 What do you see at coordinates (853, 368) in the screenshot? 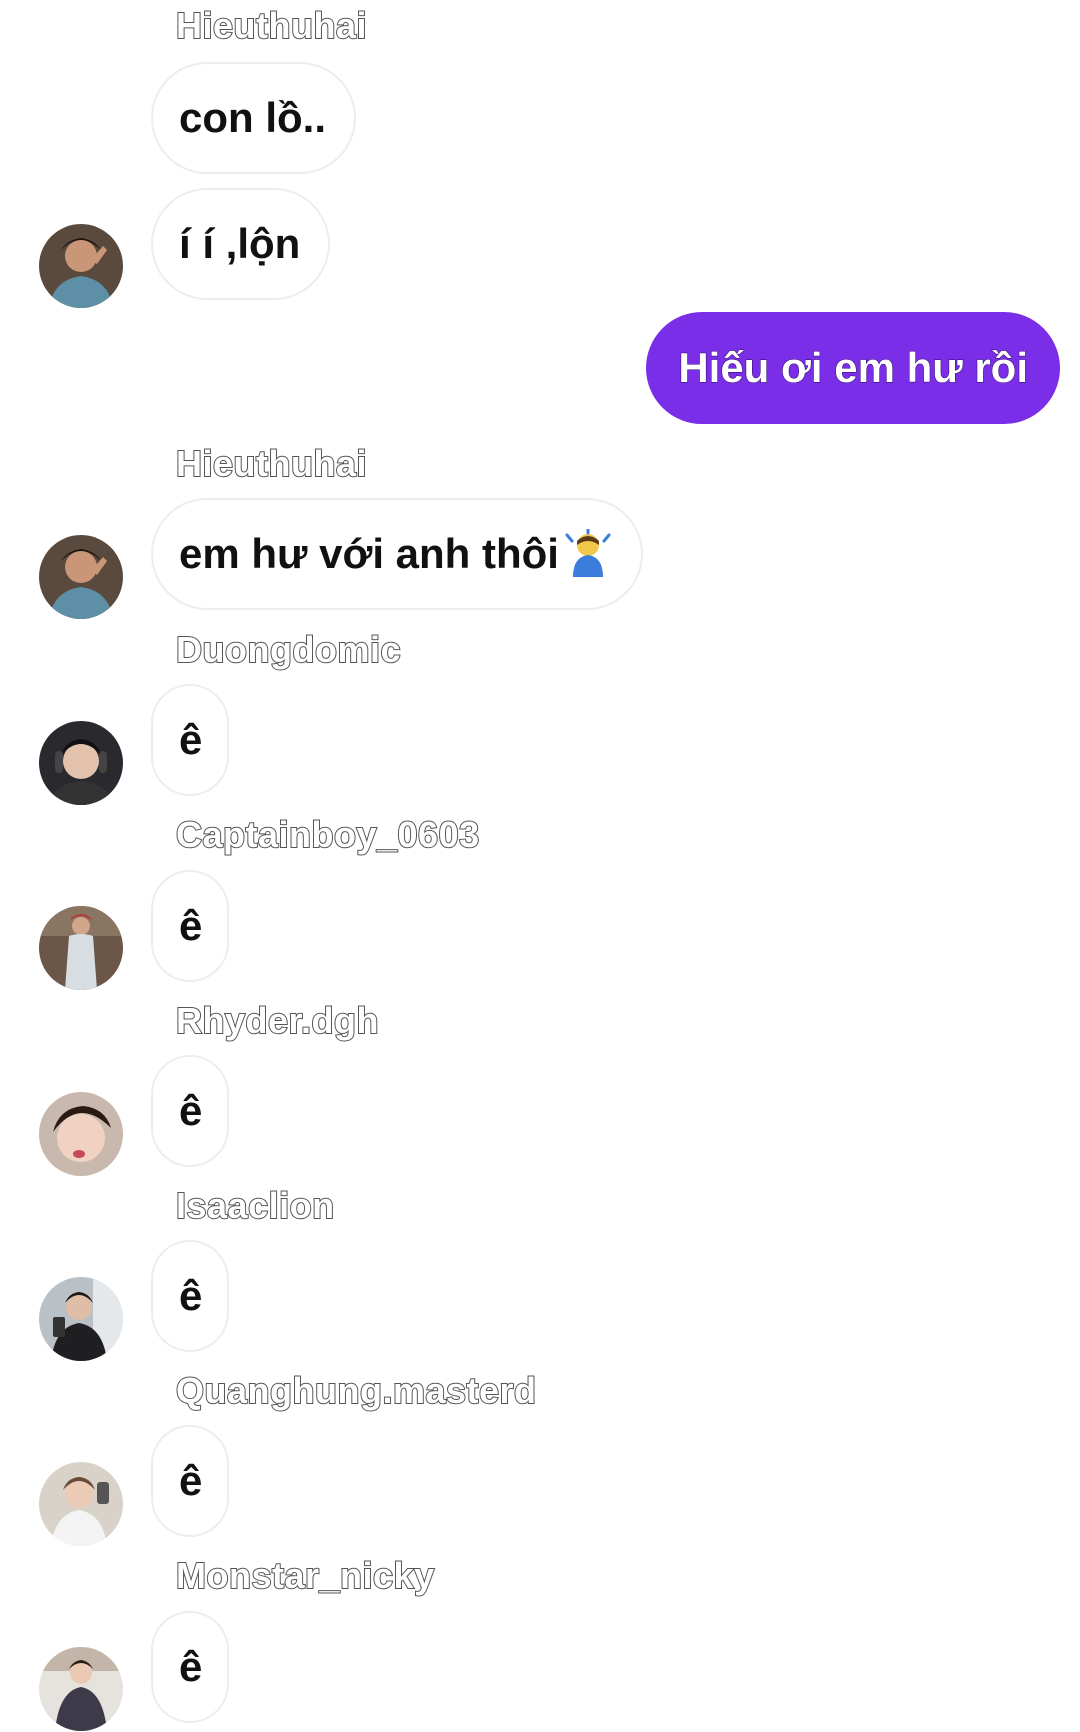
I see `my-message-bubble: Hiếu ơi em hư rồi` at bounding box center [853, 368].